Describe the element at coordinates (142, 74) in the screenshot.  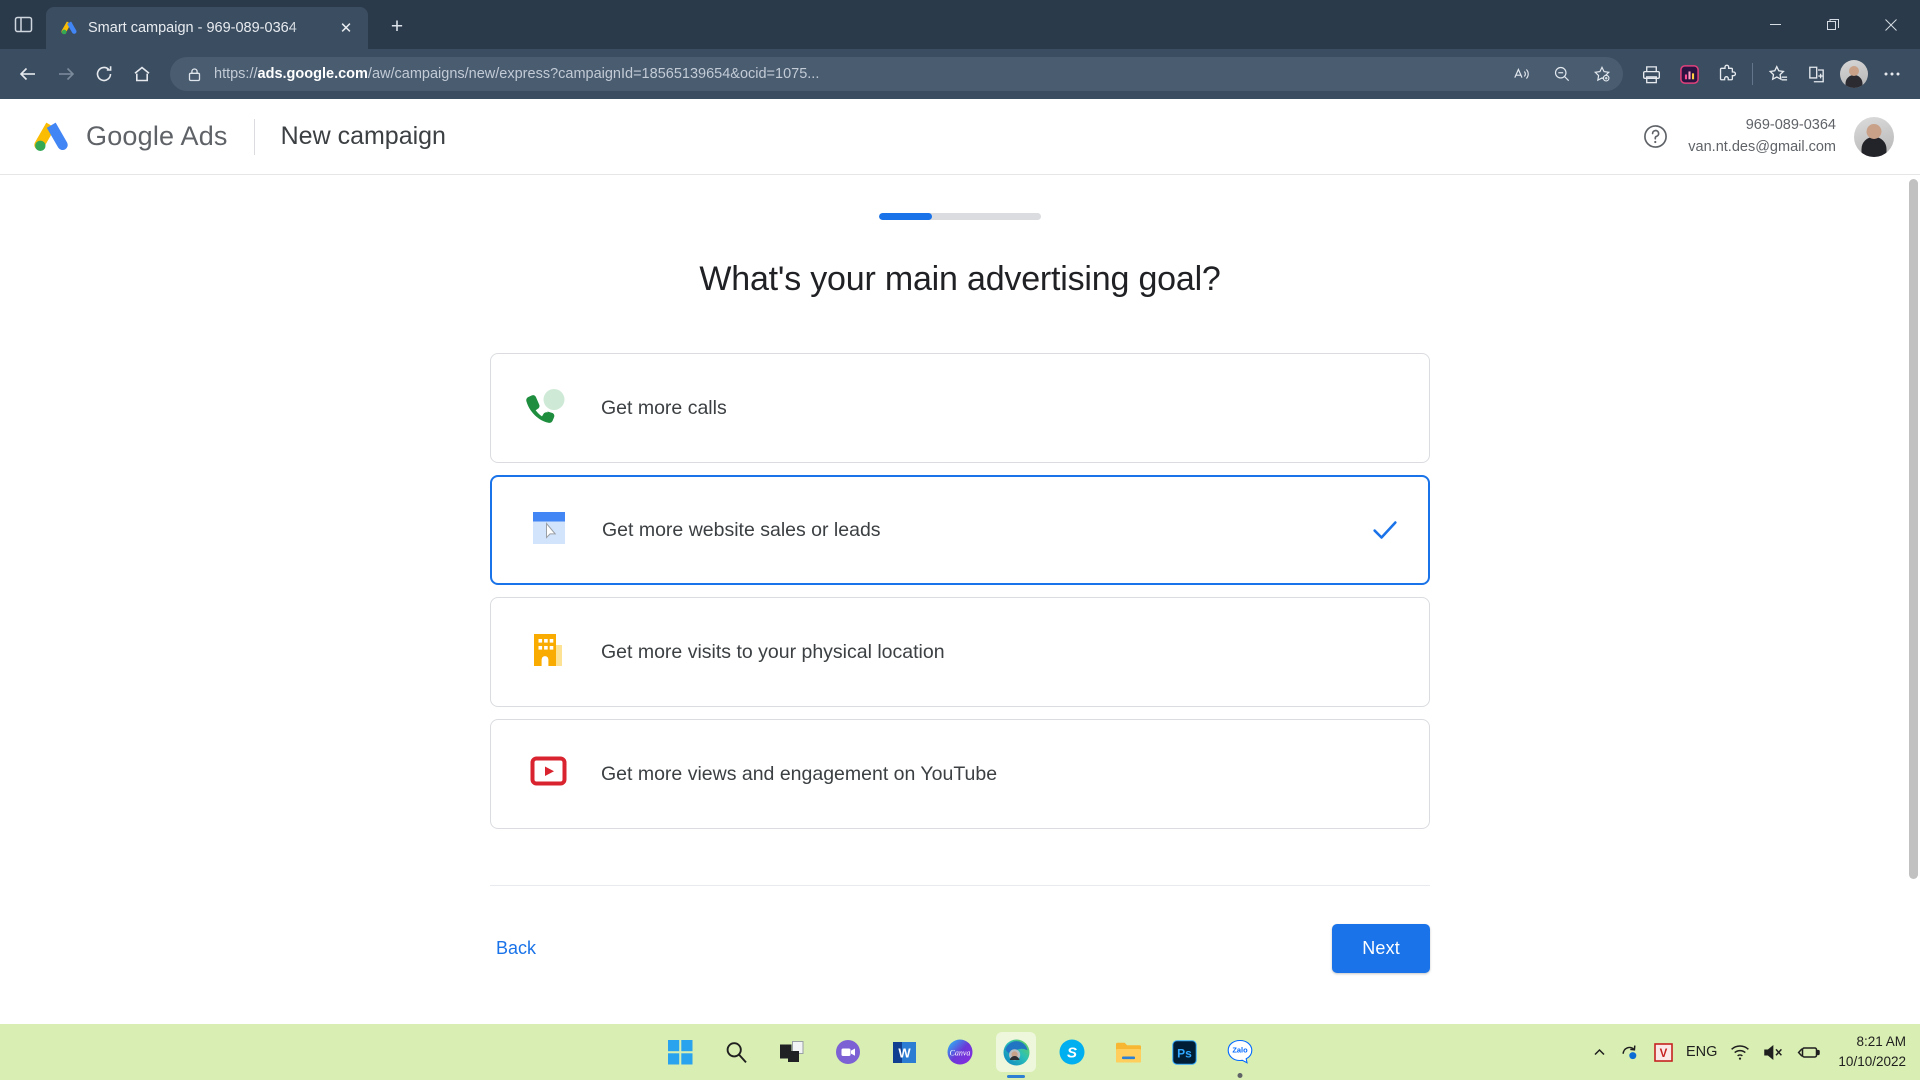
I see `home-icon` at that location.